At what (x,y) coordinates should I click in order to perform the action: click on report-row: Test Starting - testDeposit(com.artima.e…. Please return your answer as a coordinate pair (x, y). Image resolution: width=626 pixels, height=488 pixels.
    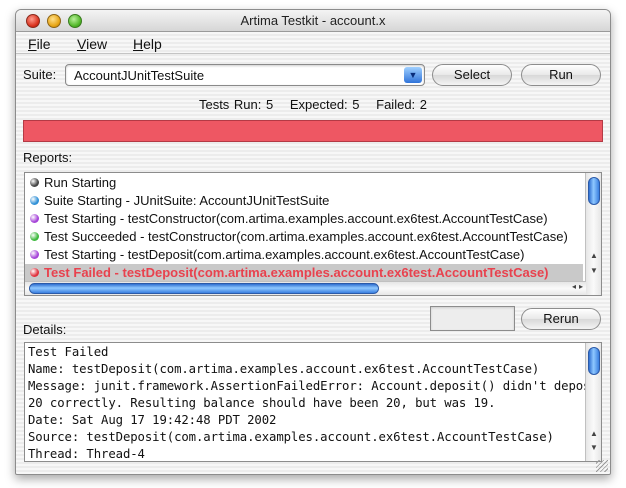
    Looking at the image, I should click on (304, 255).